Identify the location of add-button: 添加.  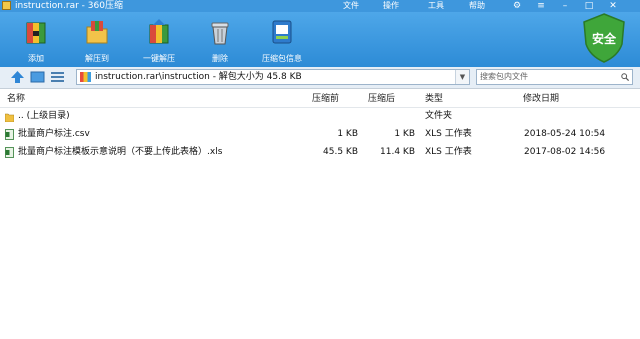
(36, 41).